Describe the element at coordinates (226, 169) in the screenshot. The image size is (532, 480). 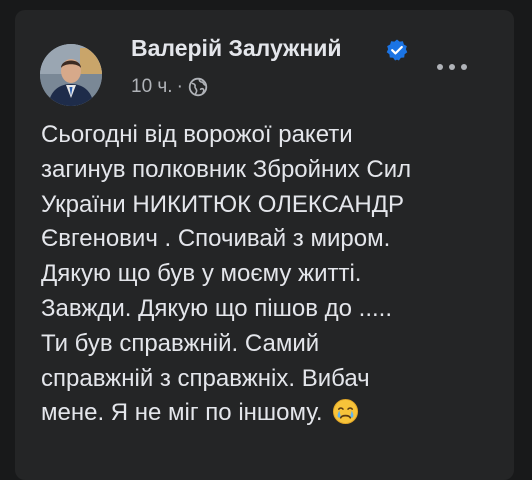
I see `post-text-line: загинув полковник Збройних Сил` at that location.